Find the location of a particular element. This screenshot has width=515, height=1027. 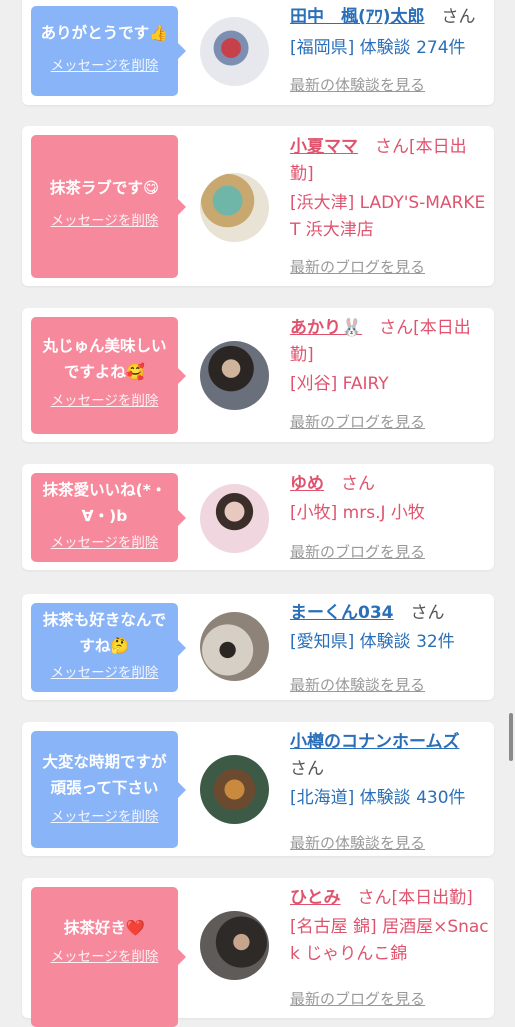

user-name-link: 小樽のコナンホームズ is located at coordinates (375, 742).